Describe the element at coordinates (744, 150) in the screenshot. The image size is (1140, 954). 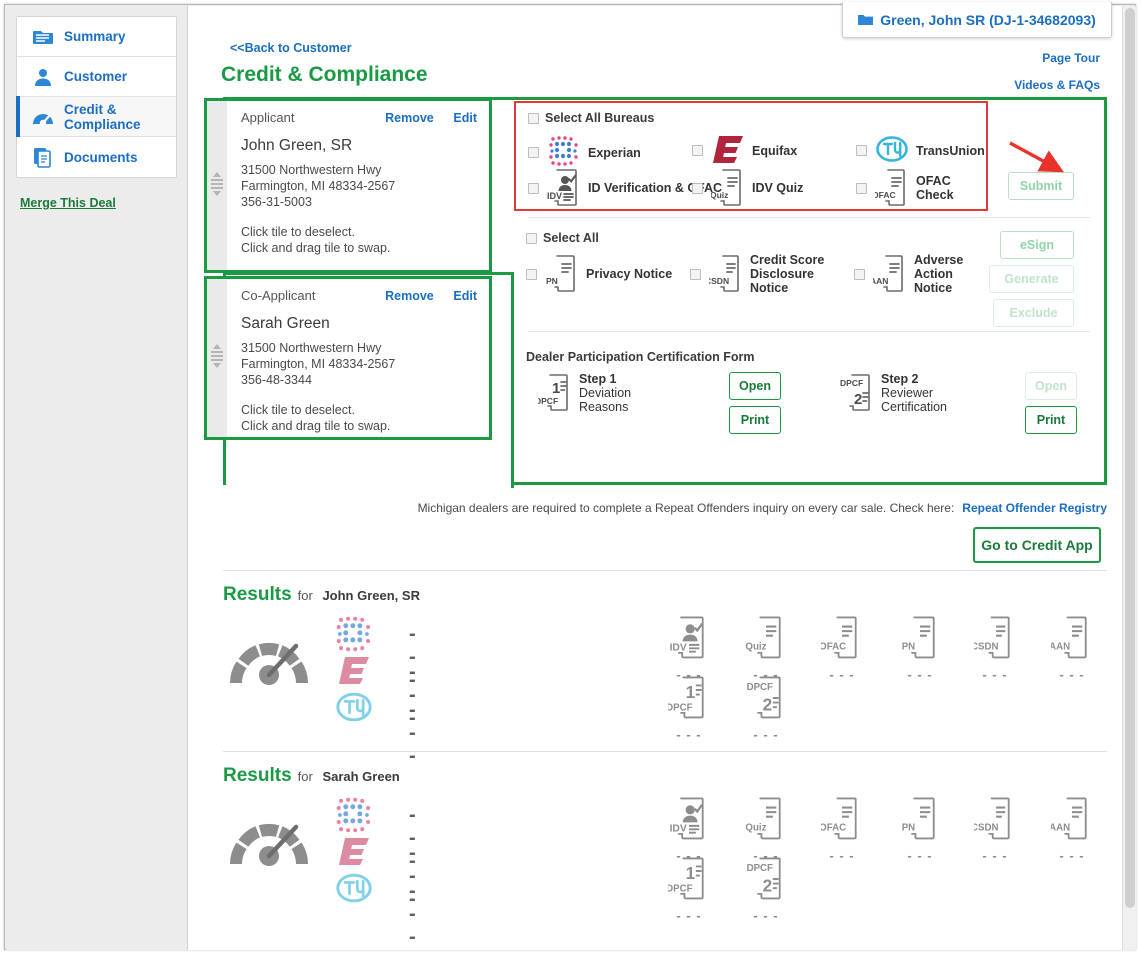
I see `bureau-option-equifax: Equifax` at that location.